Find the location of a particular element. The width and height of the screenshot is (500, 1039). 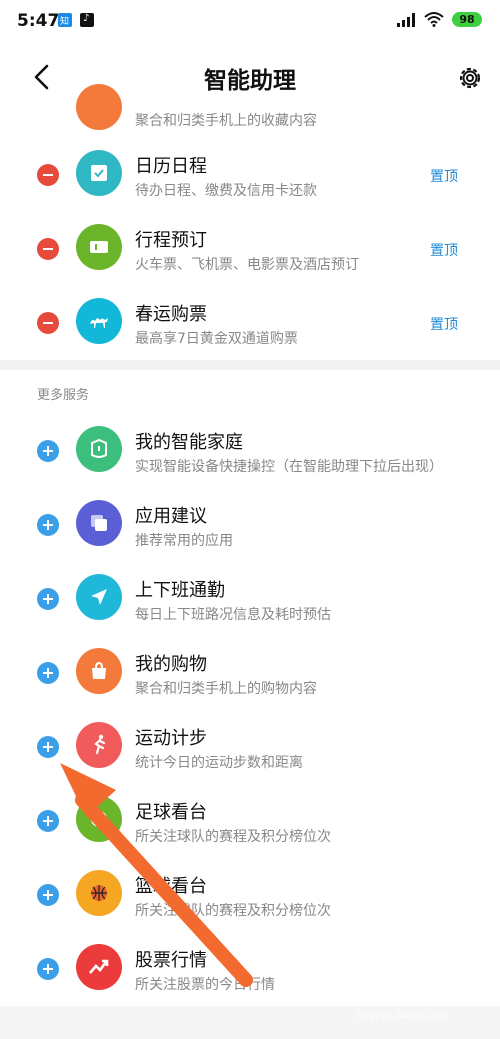

shopping-bag-icon is located at coordinates (99, 671).